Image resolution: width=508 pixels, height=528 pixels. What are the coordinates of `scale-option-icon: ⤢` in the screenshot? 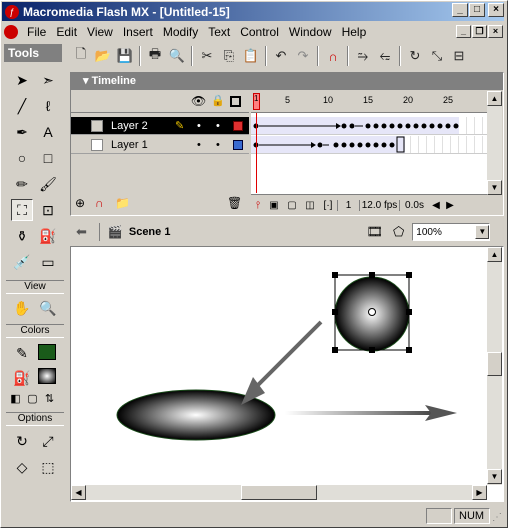 It's located at (48, 441).